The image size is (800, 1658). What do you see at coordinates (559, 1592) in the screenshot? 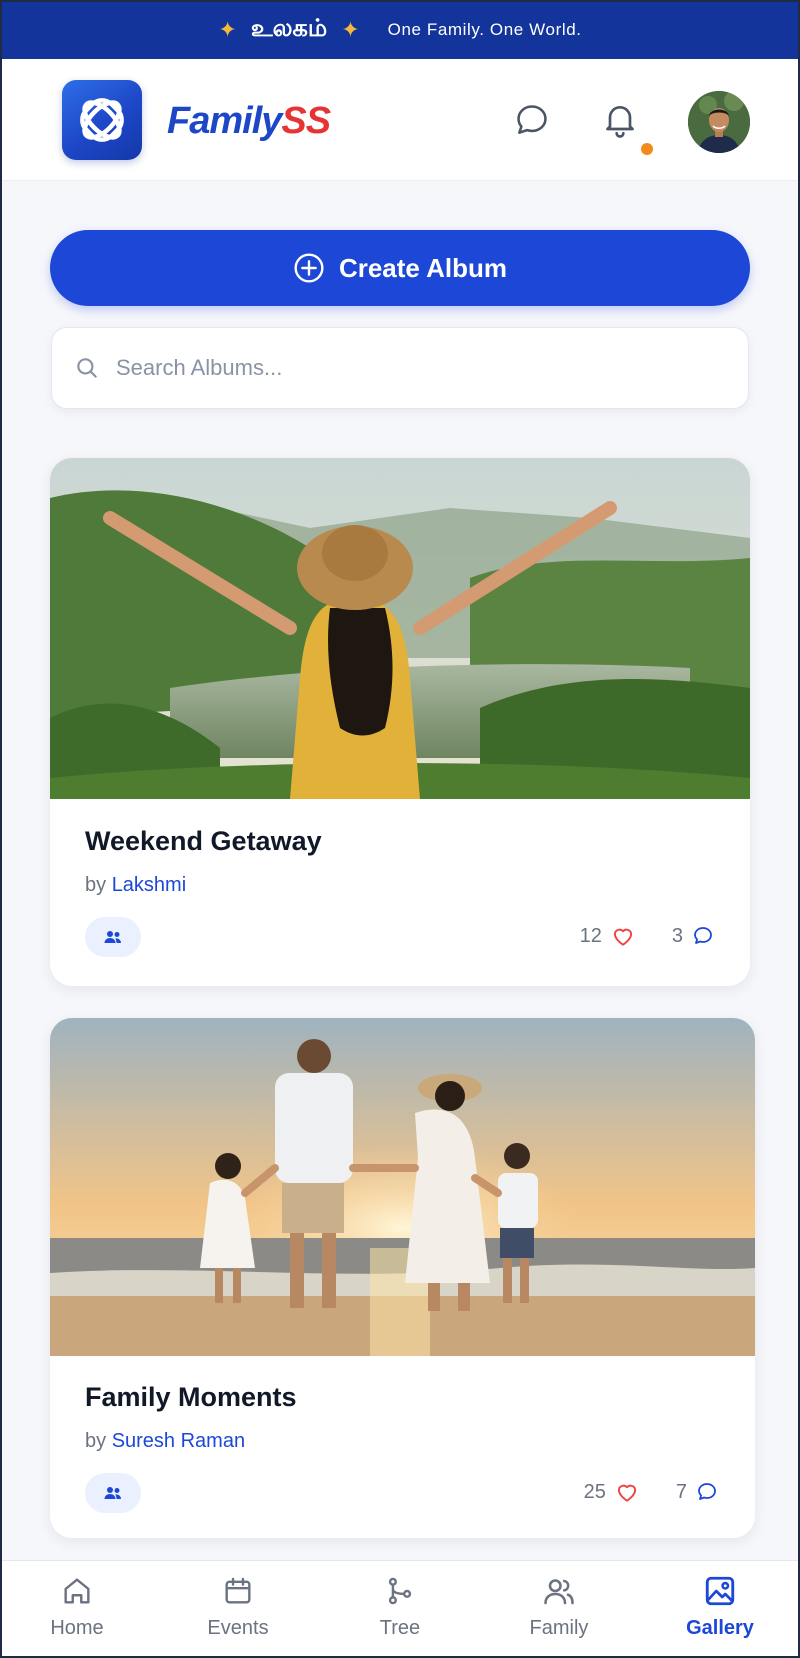
I see `people-icon` at bounding box center [559, 1592].